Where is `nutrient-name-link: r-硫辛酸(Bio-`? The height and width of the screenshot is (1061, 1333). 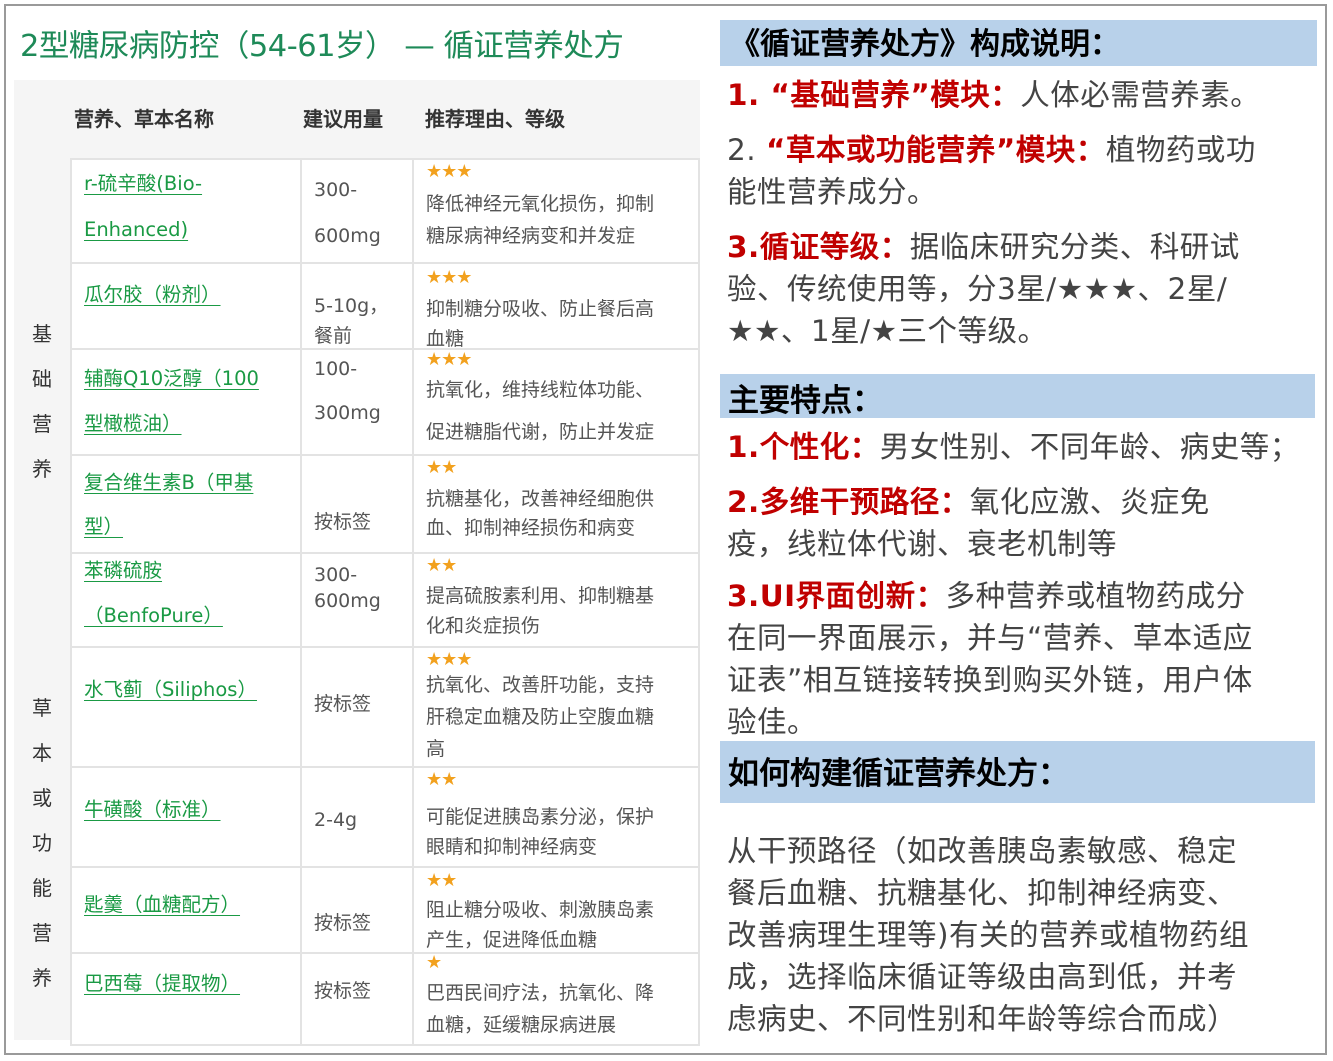 nutrient-name-link: r-硫辛酸(Bio- is located at coordinates (143, 184).